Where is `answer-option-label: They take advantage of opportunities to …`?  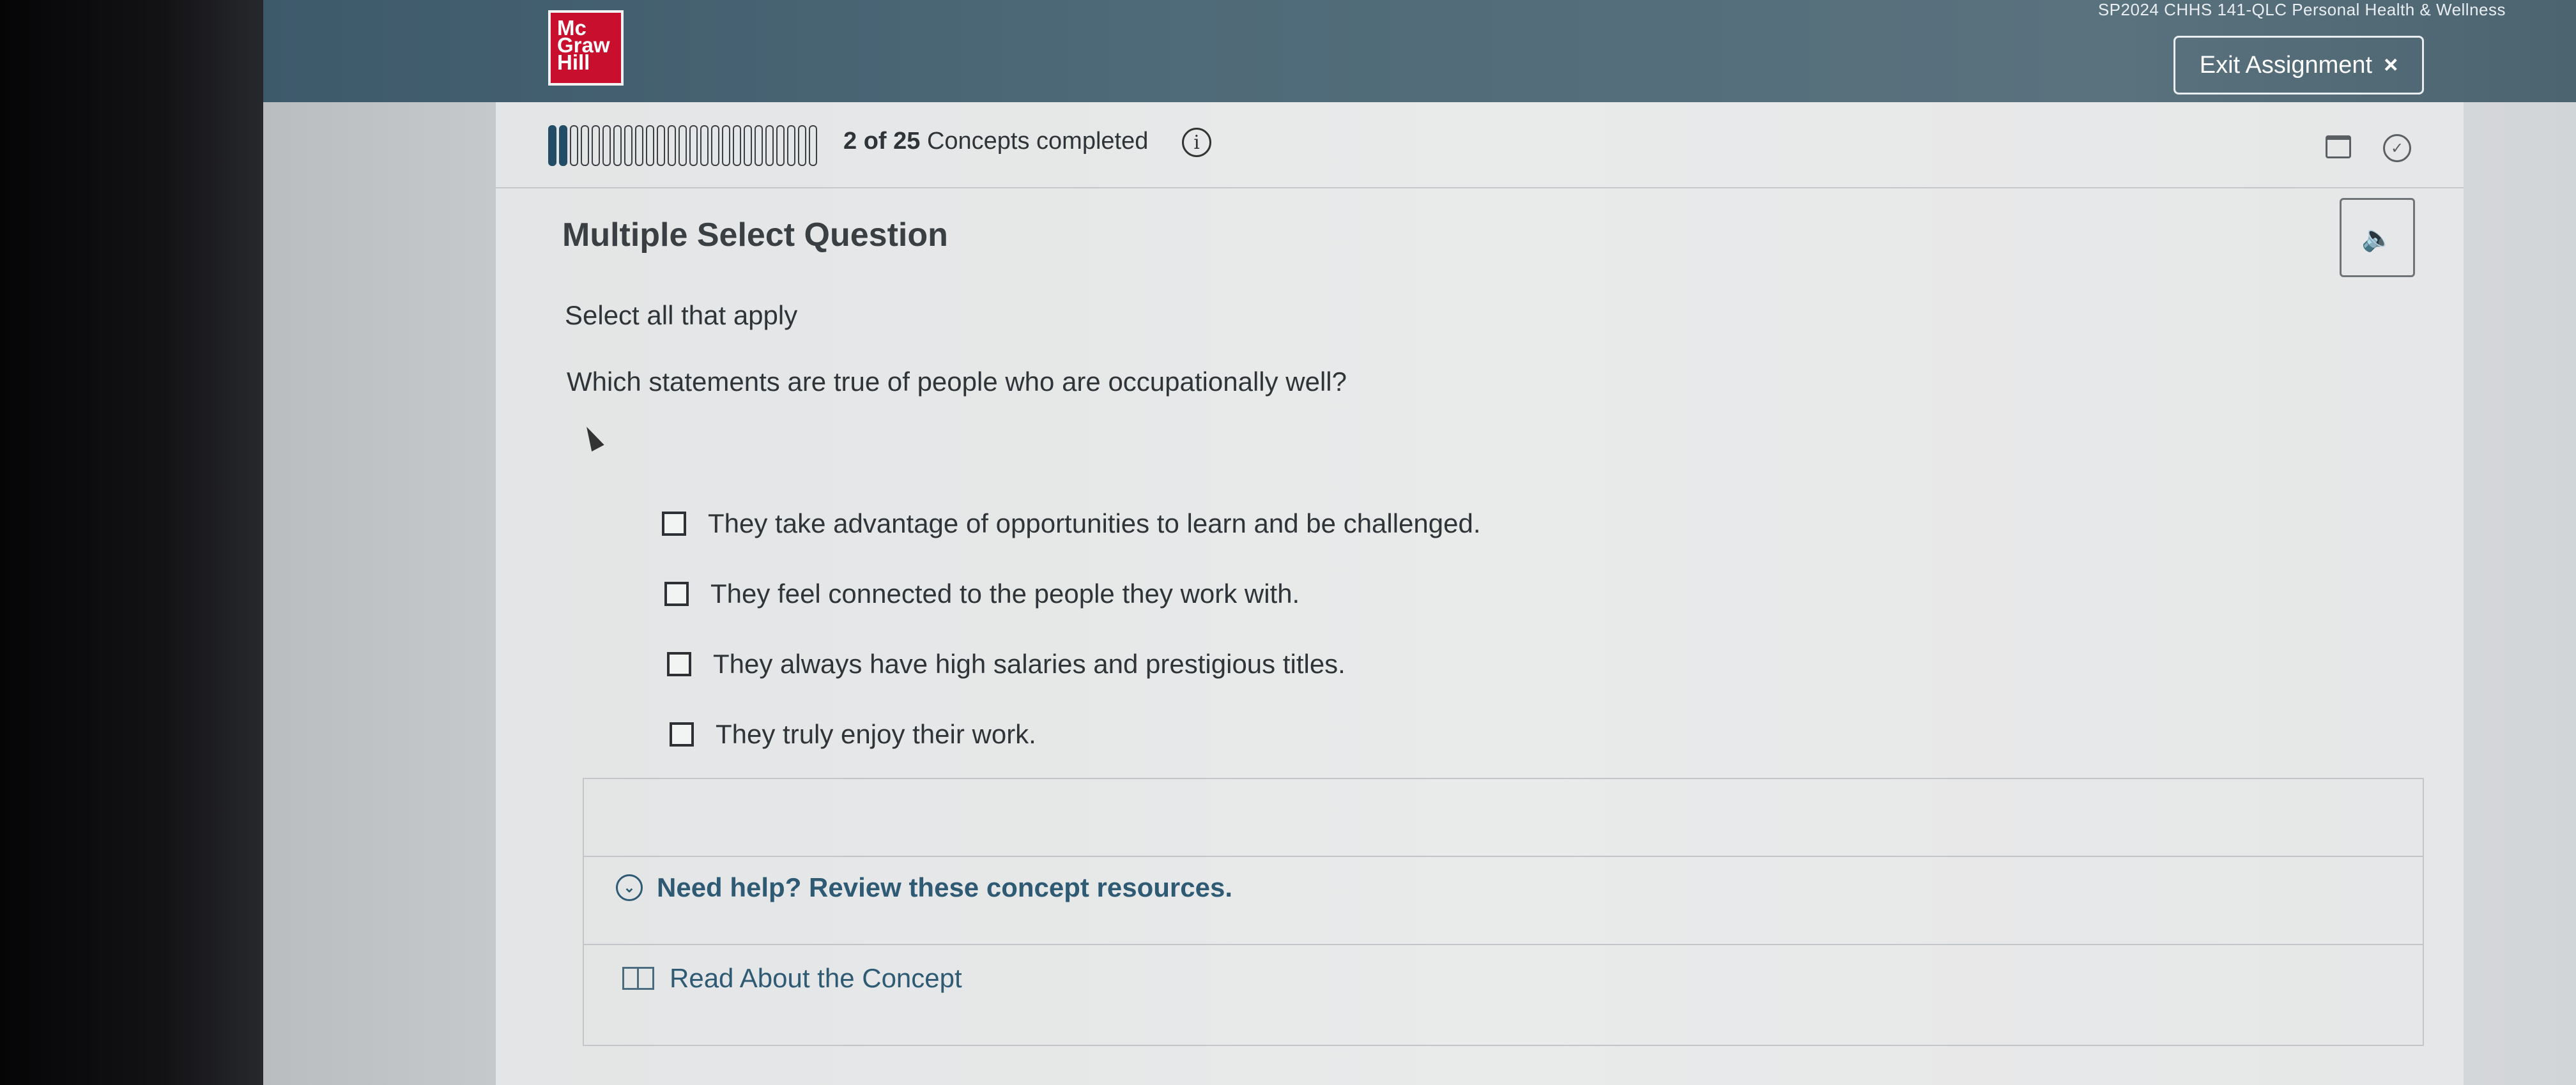 answer-option-label: They take advantage of opportunities to … is located at coordinates (1094, 523).